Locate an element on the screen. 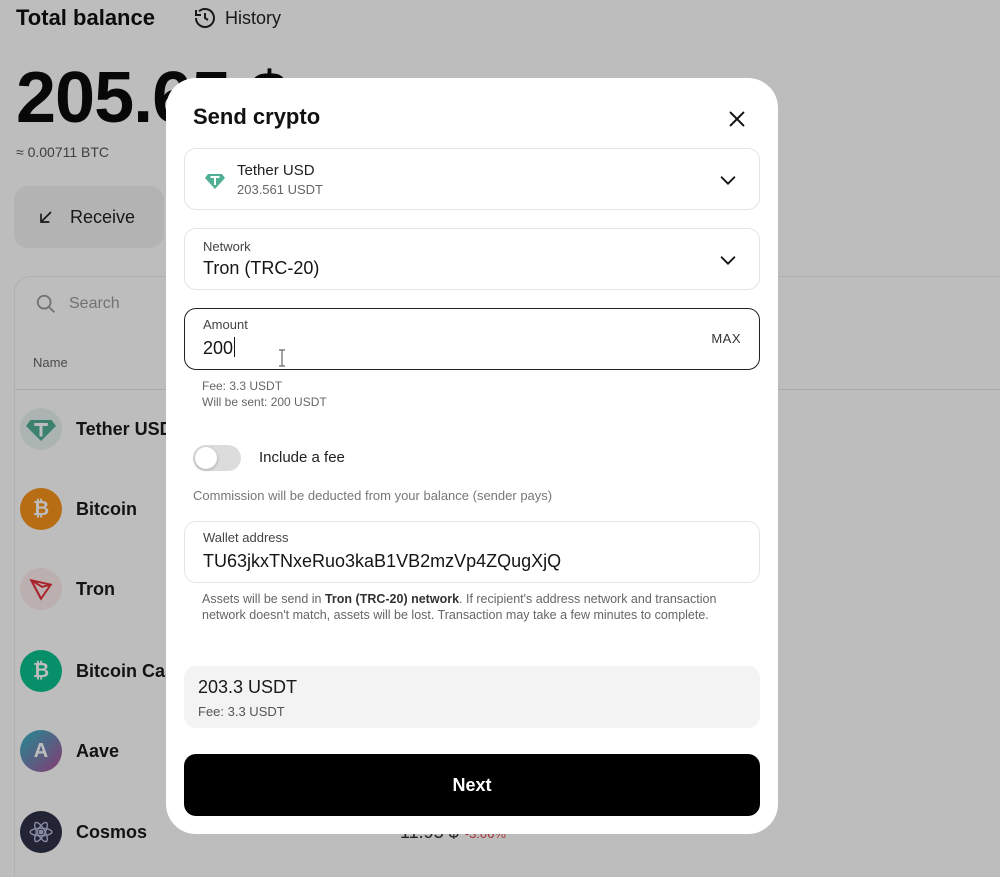 The image size is (1000, 877). text-cursor-icon is located at coordinates (282, 358).